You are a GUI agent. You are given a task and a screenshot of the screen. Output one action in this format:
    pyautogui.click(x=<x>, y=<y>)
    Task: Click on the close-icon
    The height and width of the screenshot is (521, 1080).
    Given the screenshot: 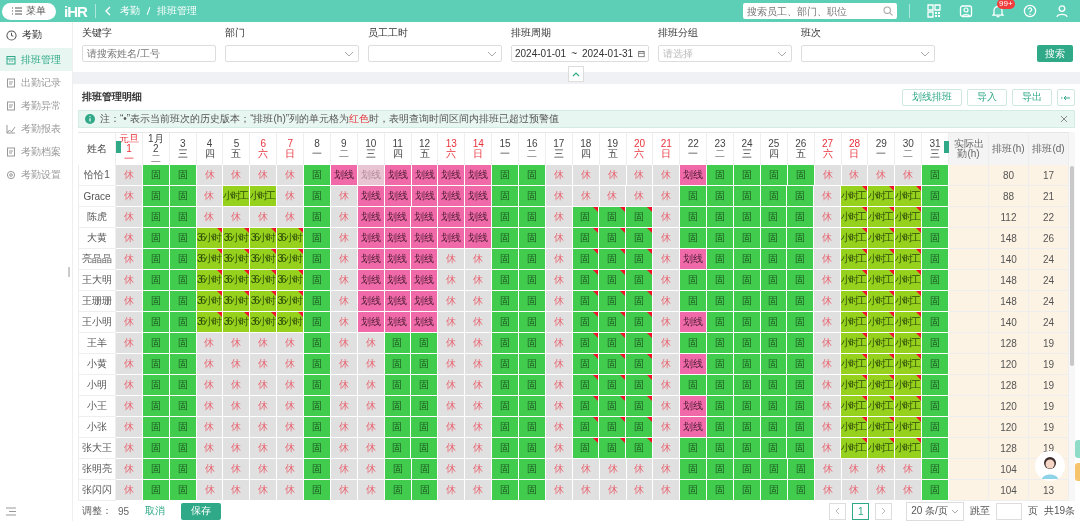 What is the action you would take?
    pyautogui.click(x=1064, y=119)
    